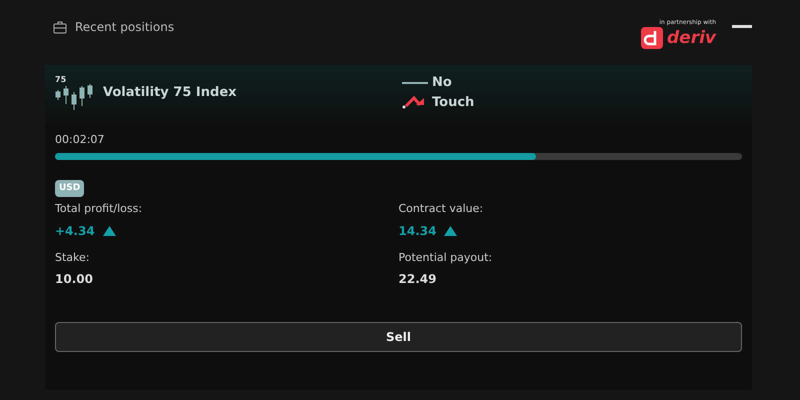 This screenshot has height=400, width=800. I want to click on field-label: Total profit/loss:, so click(99, 209).